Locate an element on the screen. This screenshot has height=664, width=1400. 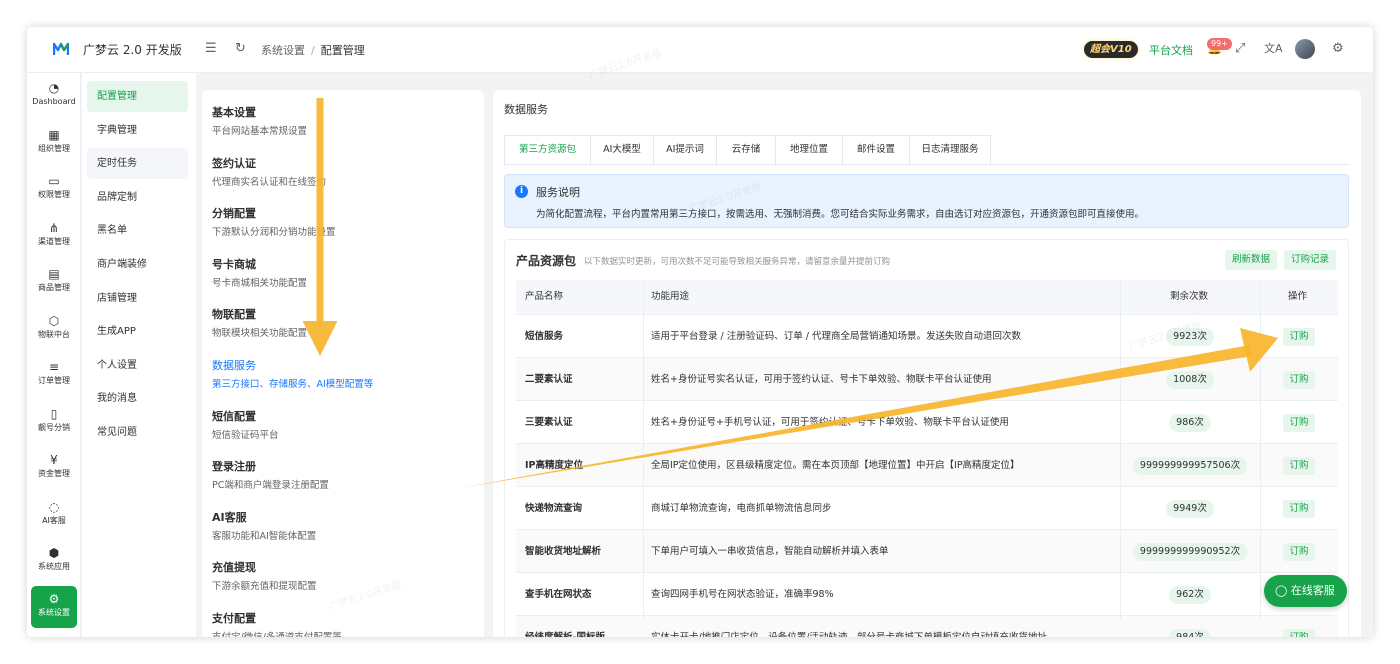
remaining-count-badge: 999999999957506次 is located at coordinates (1190, 466).